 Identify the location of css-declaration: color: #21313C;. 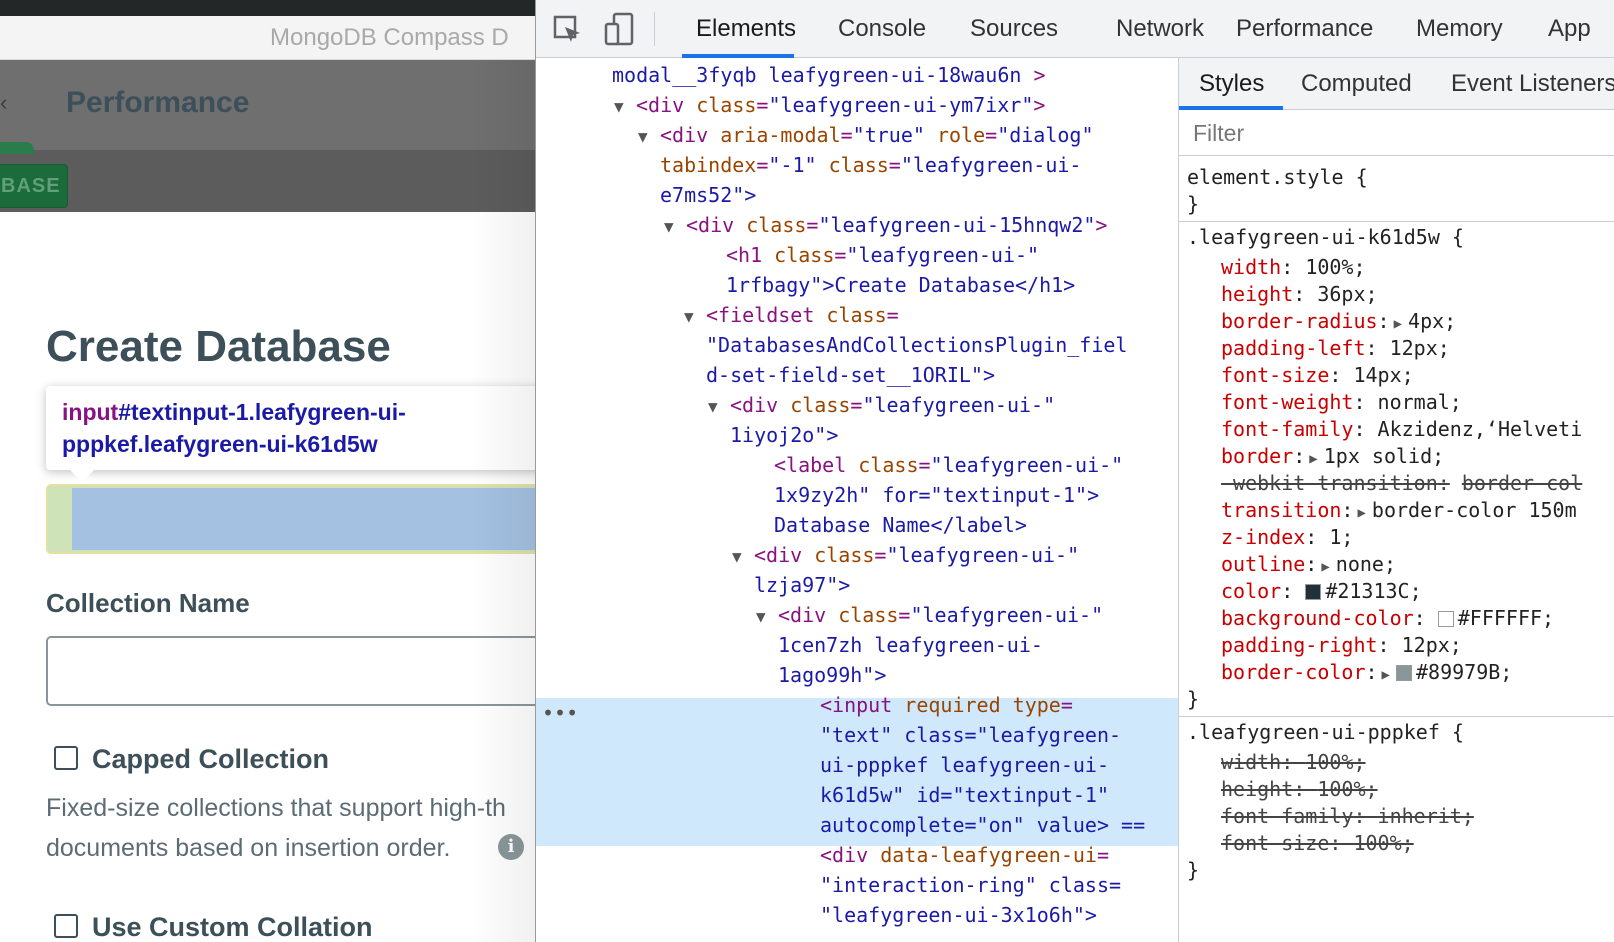
(1321, 591).